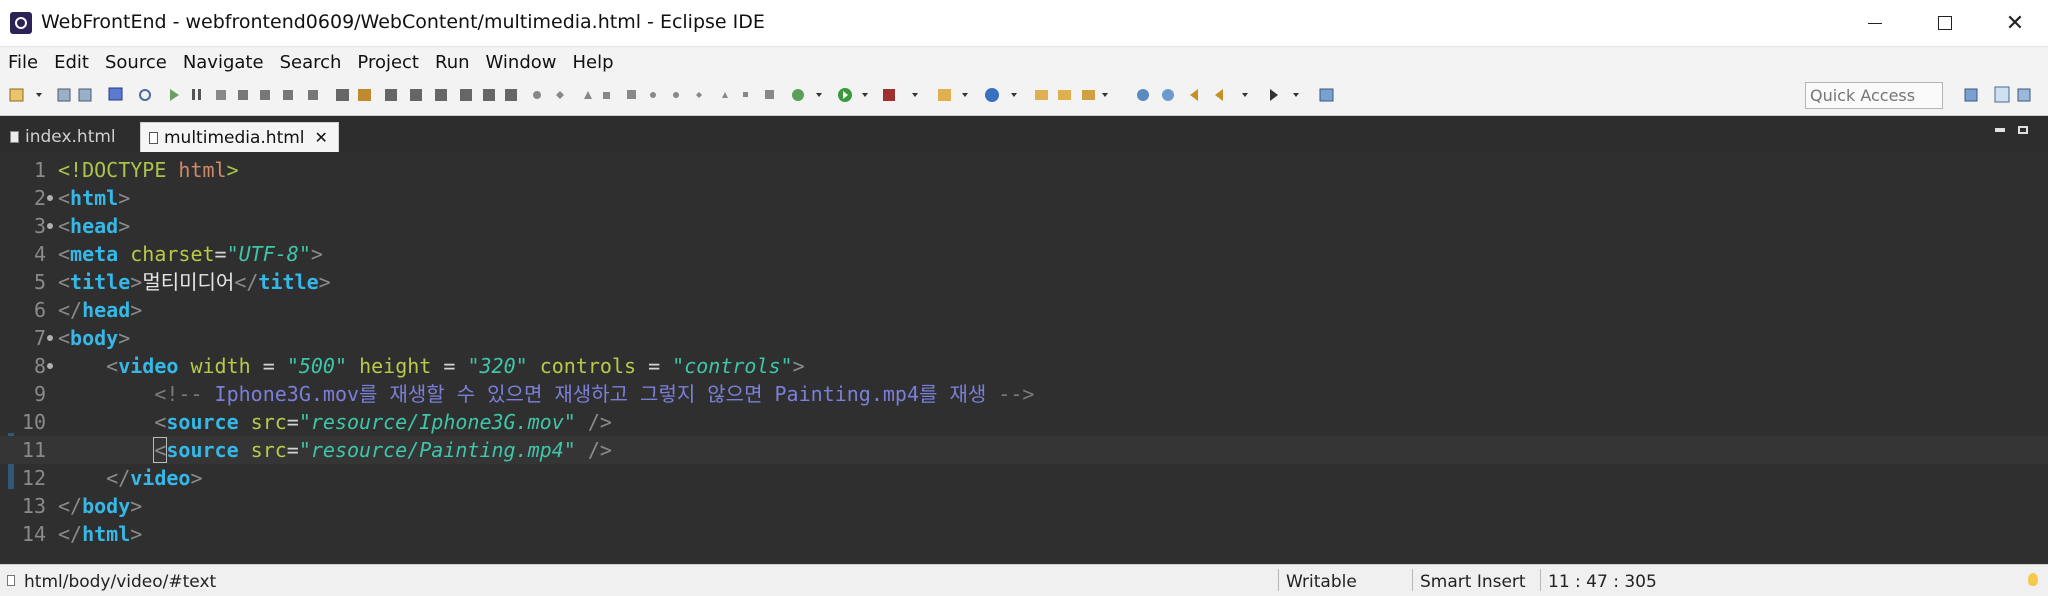  What do you see at coordinates (120, 582) in the screenshot?
I see `status-path: html/body/video/#text` at bounding box center [120, 582].